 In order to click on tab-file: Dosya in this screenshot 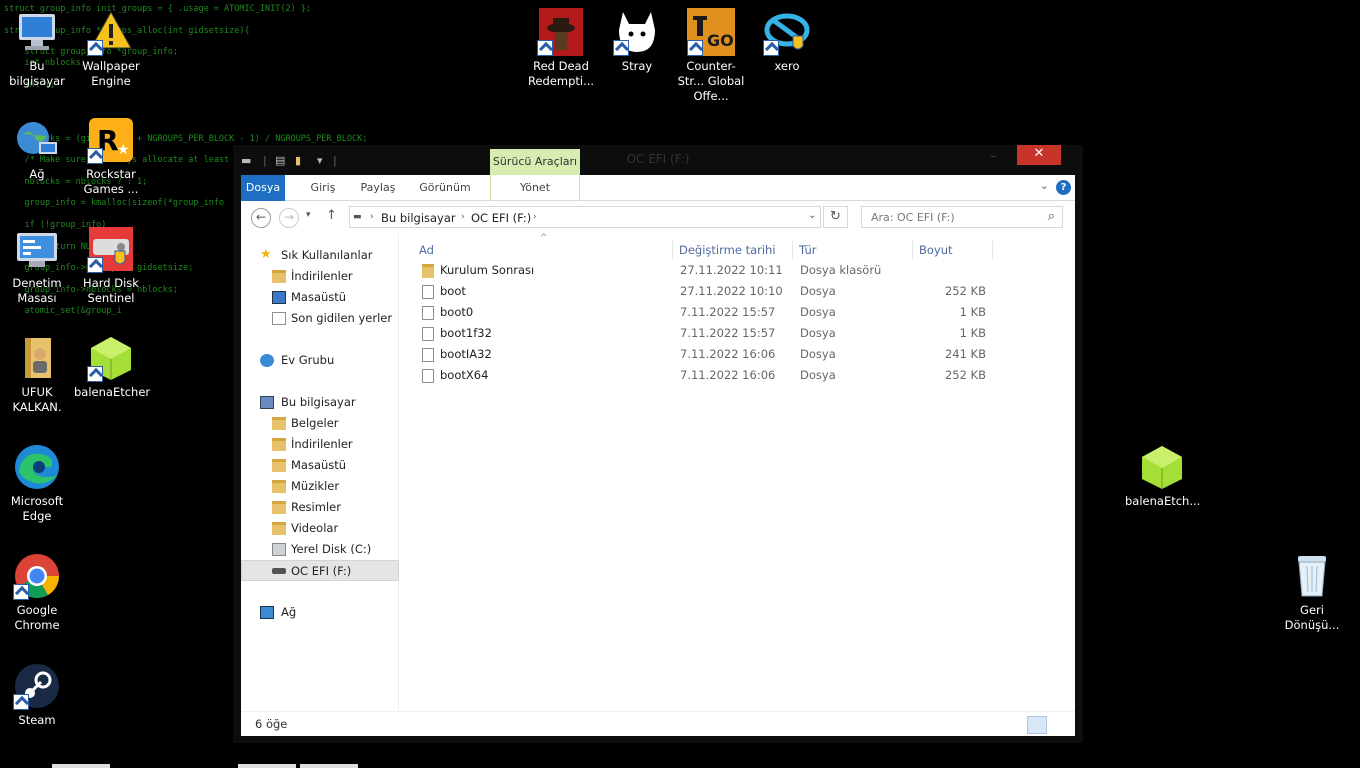, I will do `click(263, 188)`.